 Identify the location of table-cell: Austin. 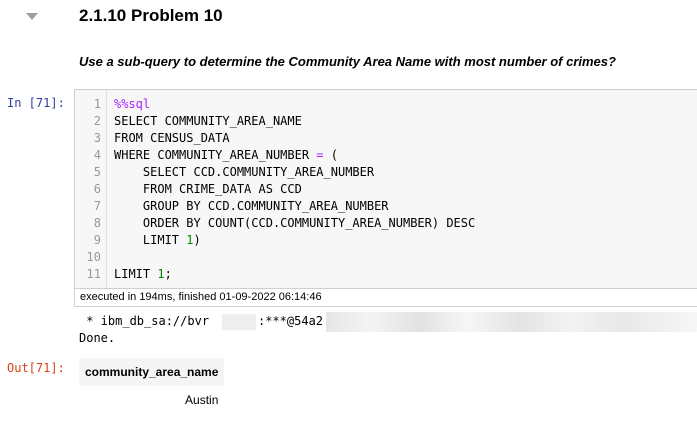
(202, 400).